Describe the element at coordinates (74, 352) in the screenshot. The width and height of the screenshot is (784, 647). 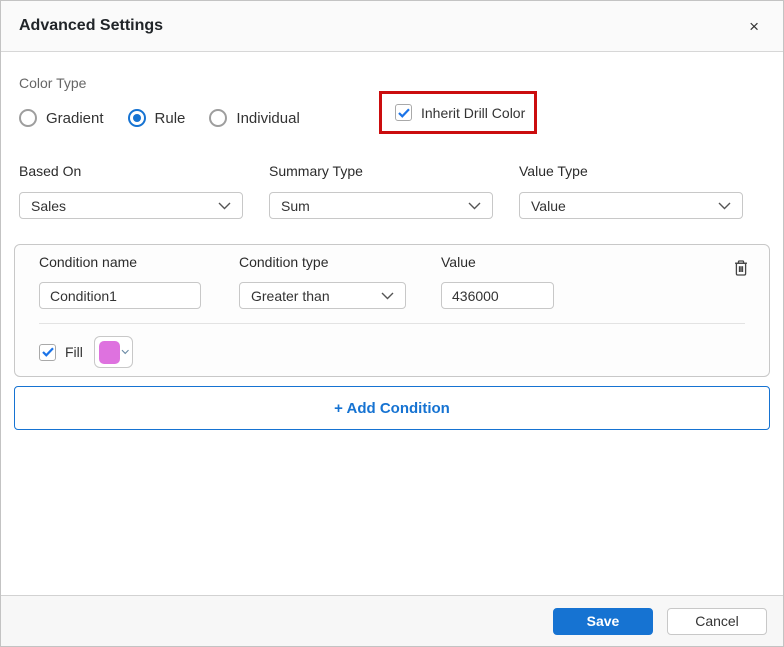
I see `fill-label: Fill` at that location.